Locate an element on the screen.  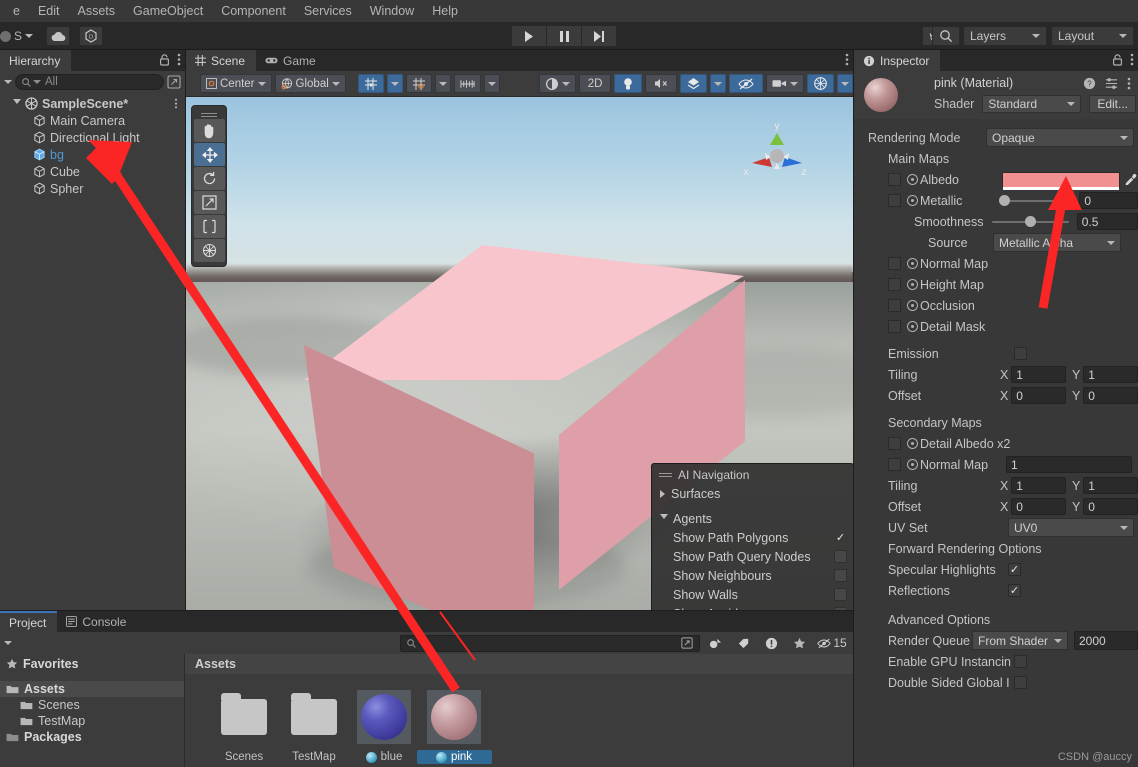
eyedropper-icon is located at coordinates (1131, 180).